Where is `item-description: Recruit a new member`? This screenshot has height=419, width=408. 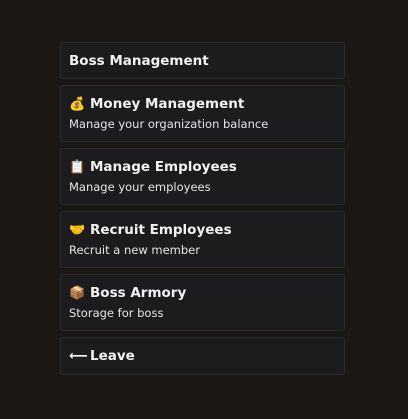
item-description: Recruit a new member is located at coordinates (134, 250).